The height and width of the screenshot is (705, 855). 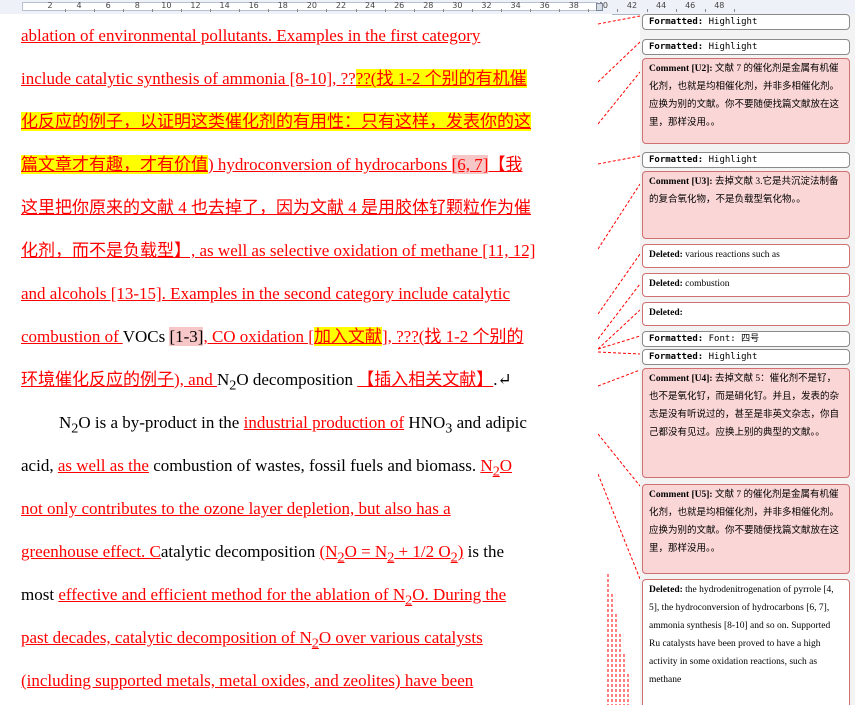 What do you see at coordinates (544, 5) in the screenshot?
I see `ruler-number: 36` at bounding box center [544, 5].